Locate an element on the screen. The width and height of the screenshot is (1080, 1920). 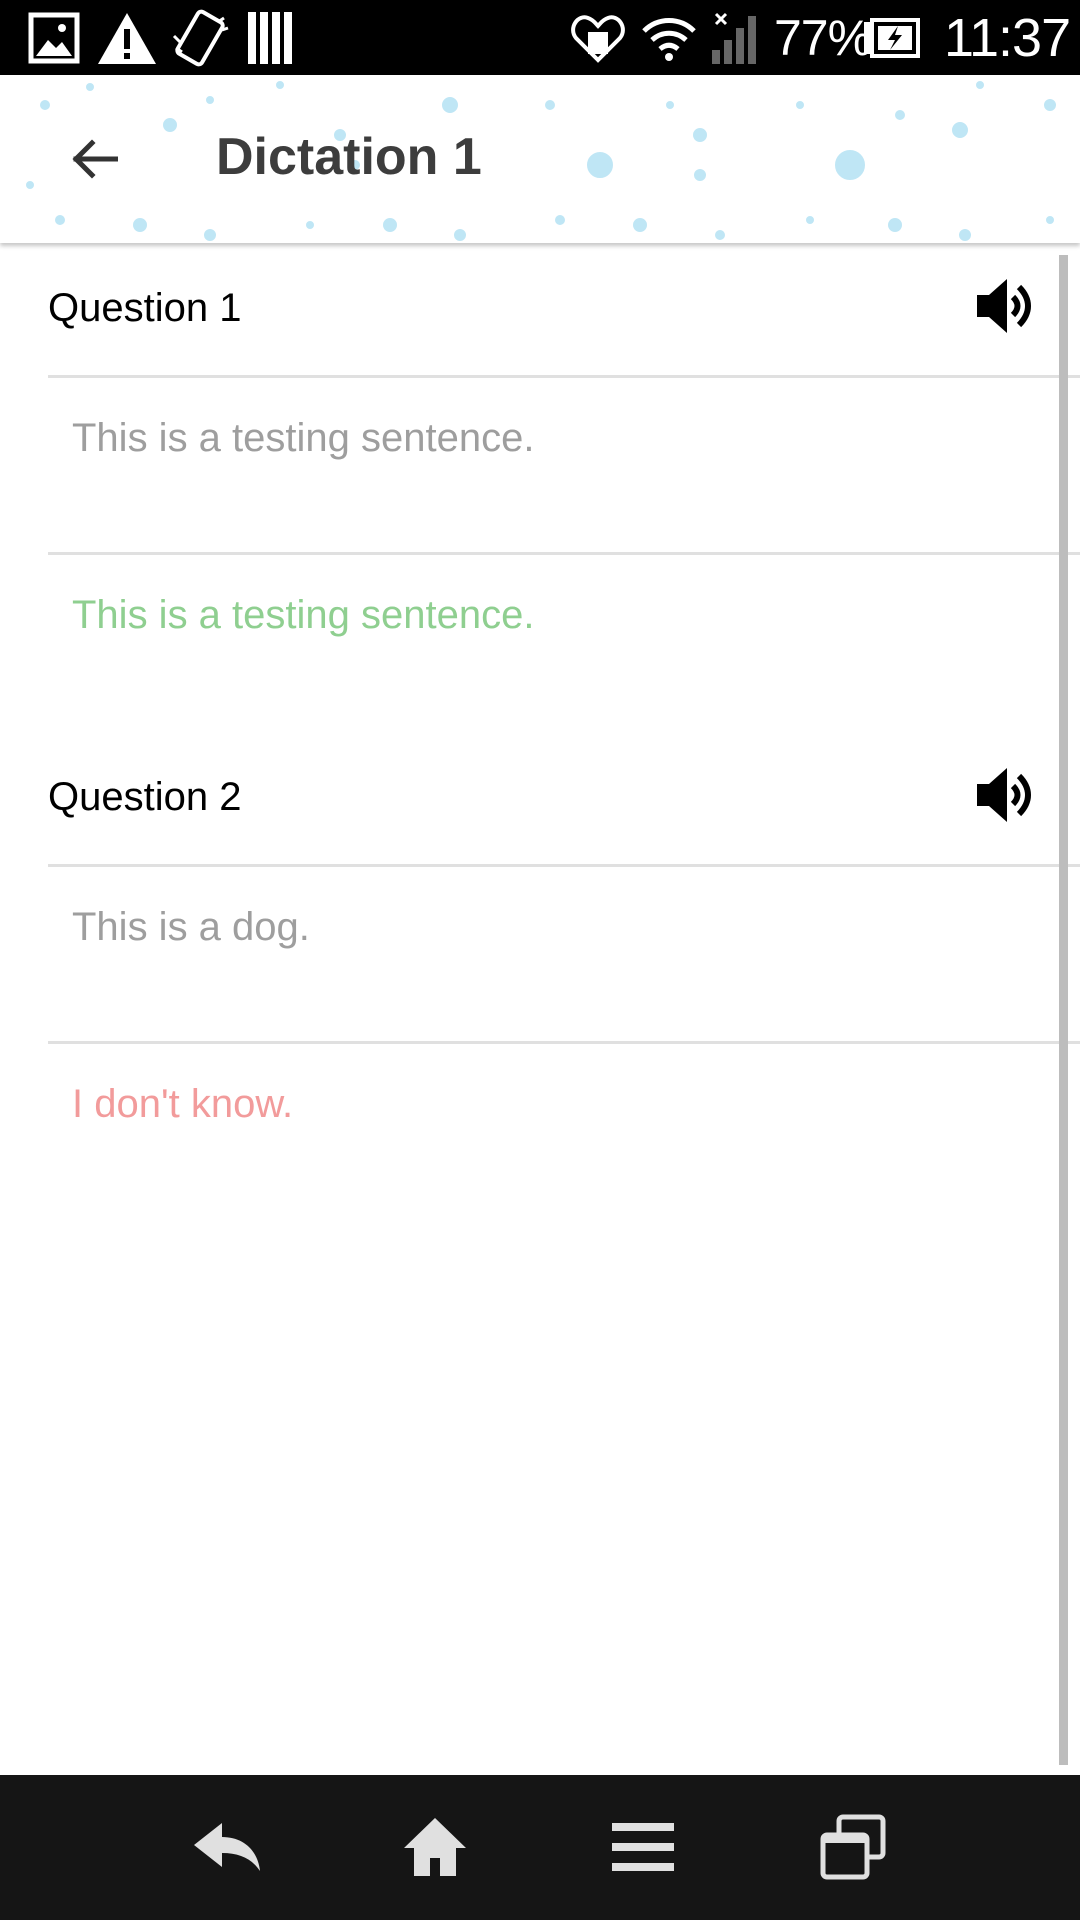
gallery-icon is located at coordinates (54, 37).